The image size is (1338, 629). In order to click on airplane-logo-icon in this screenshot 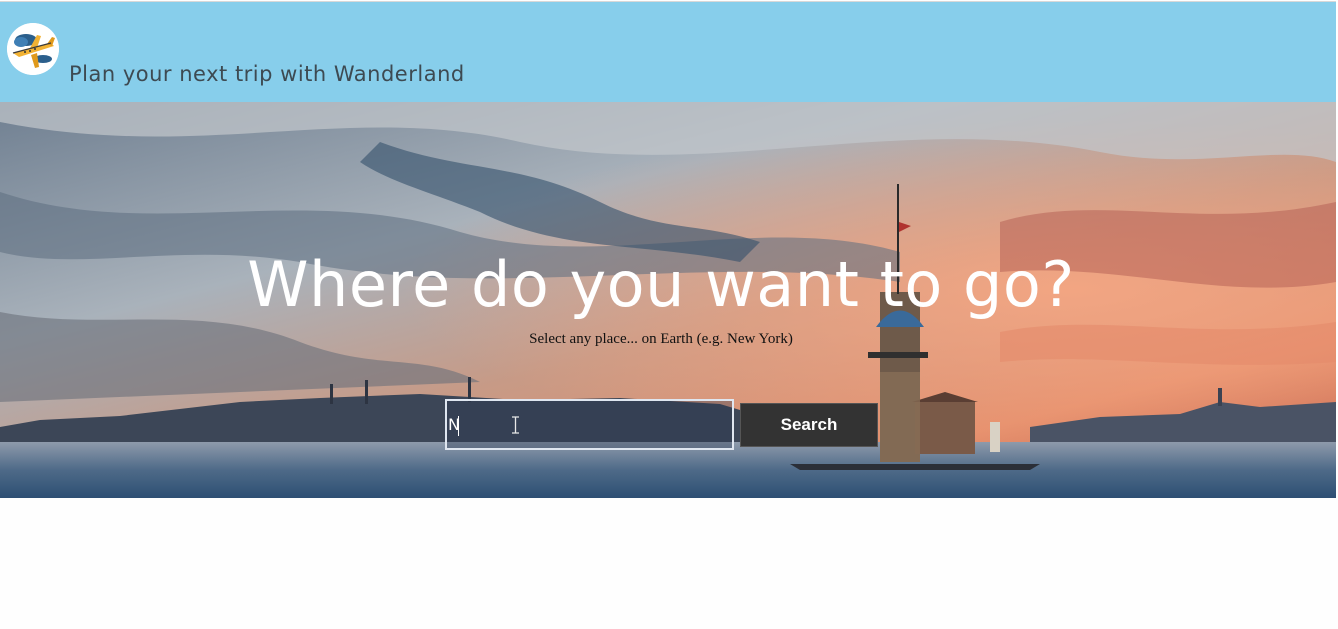, I will do `click(33, 49)`.